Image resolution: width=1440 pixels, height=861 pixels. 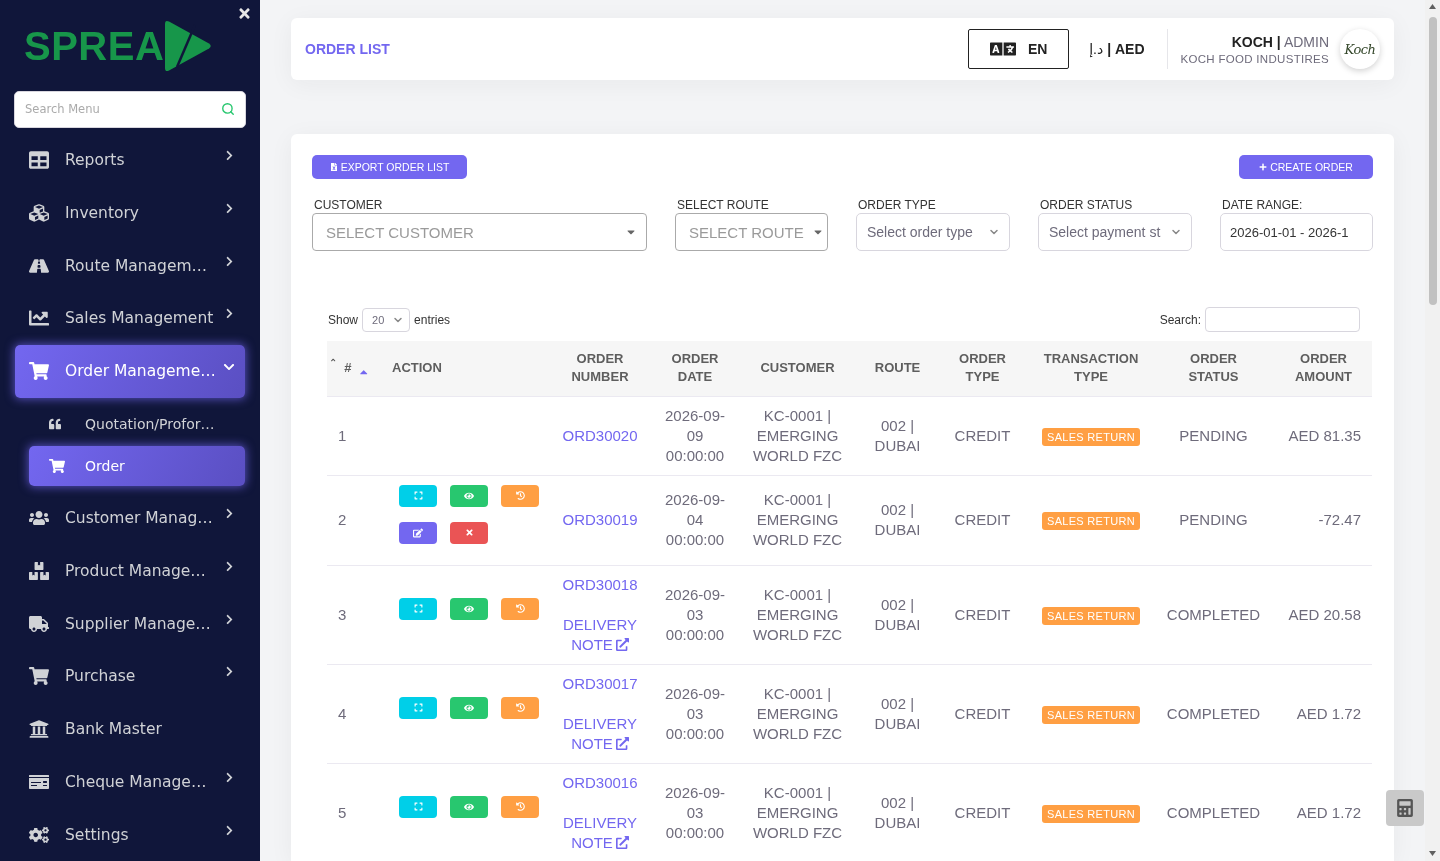 I want to click on page-title: ORDER LIST, so click(x=347, y=49).